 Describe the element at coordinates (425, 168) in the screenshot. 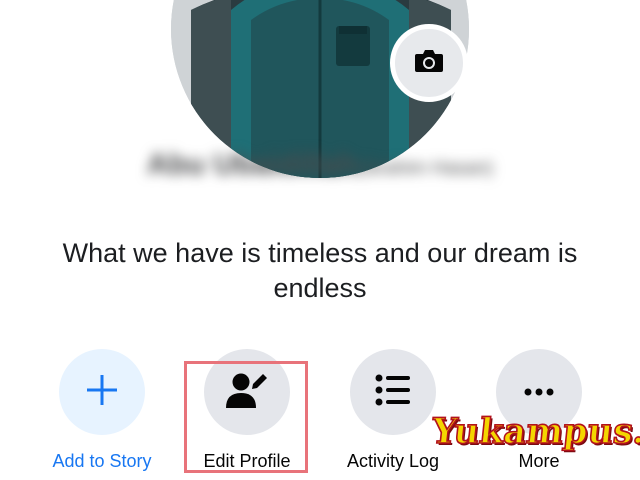

I see `profile-name-suffix: (Ibrahim Hasan)` at that location.